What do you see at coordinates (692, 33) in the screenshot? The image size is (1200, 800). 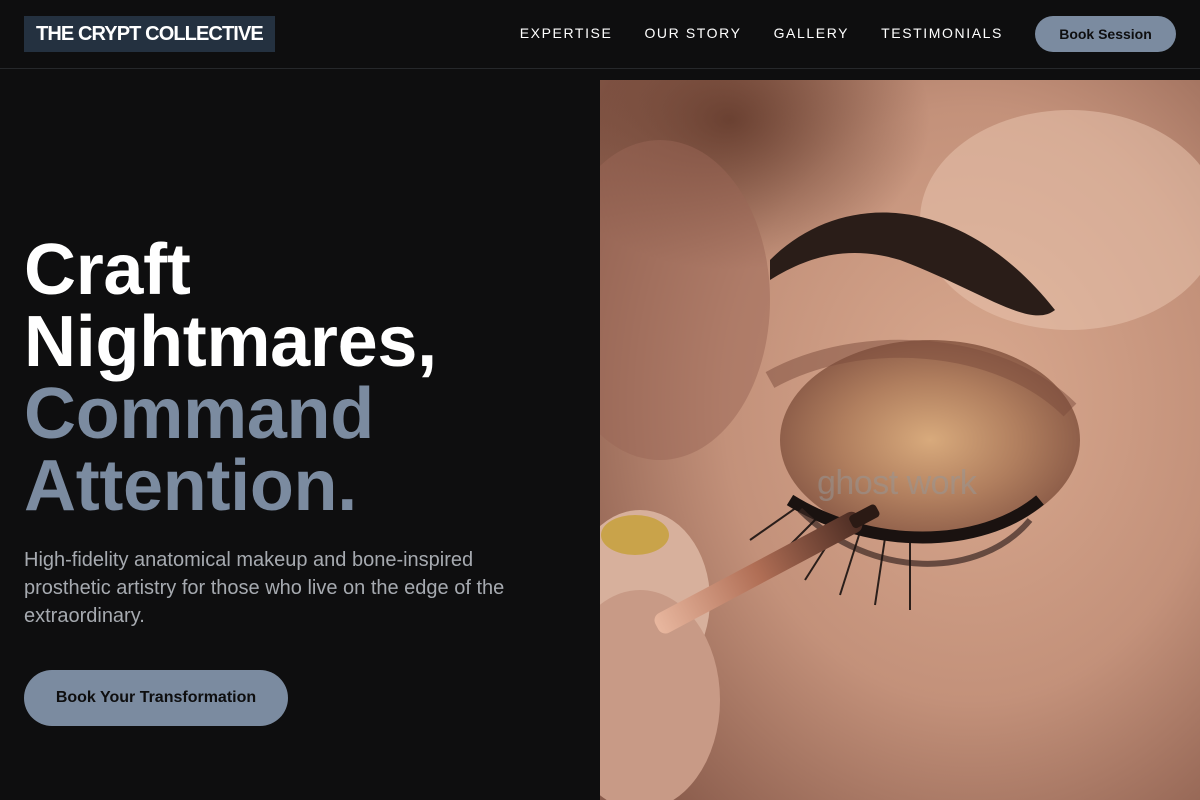 I see `nav-link-our-story: OUR STORY` at bounding box center [692, 33].